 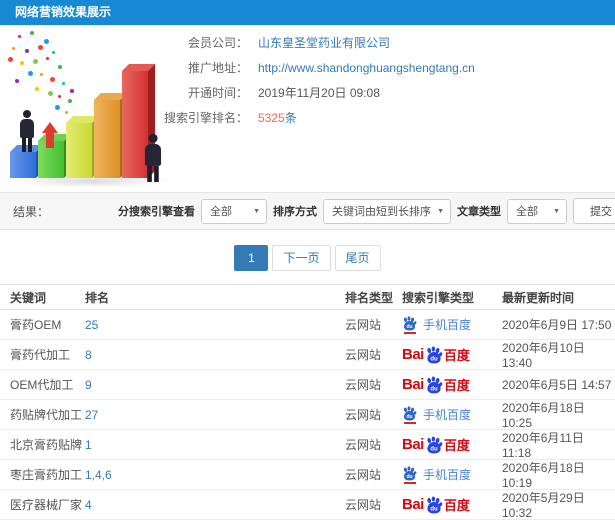 I want to click on info-value: 山东皇圣堂药业有限公司, so click(x=324, y=43).